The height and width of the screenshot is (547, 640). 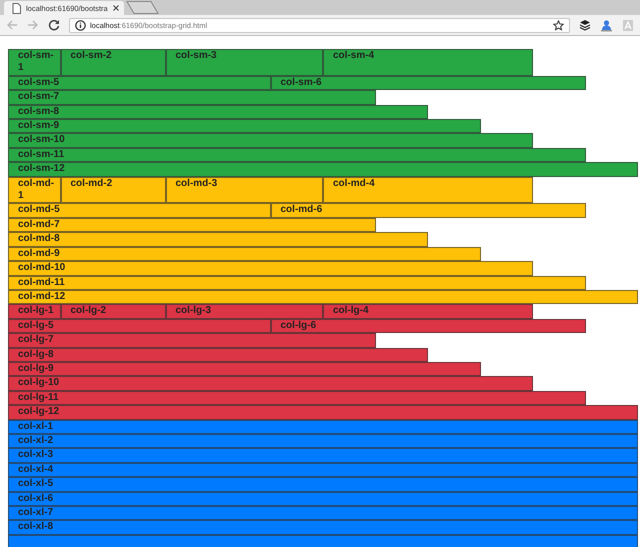 I want to click on grid-column: col-lg-11, so click(x=297, y=398).